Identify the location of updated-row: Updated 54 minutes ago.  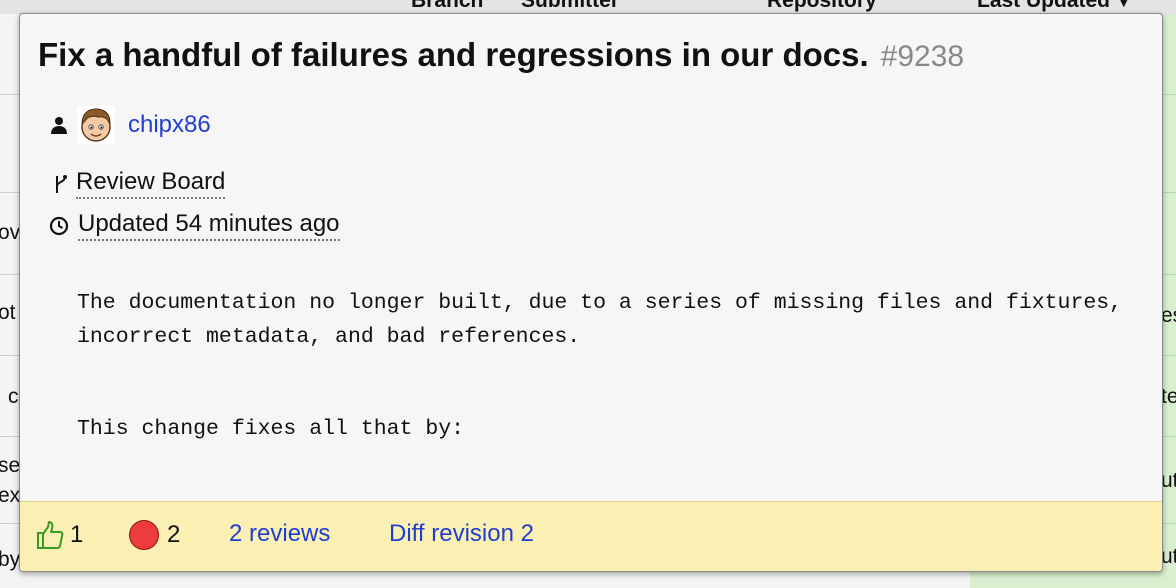
(194, 225).